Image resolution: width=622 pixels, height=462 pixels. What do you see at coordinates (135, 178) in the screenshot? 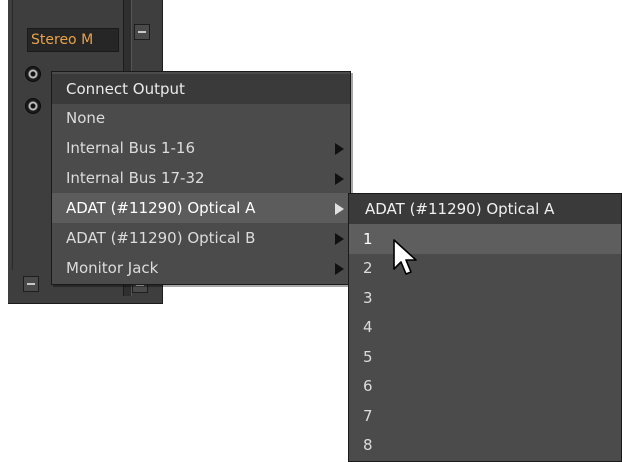
I see `menu-item-label: Internal Bus 17-32` at bounding box center [135, 178].